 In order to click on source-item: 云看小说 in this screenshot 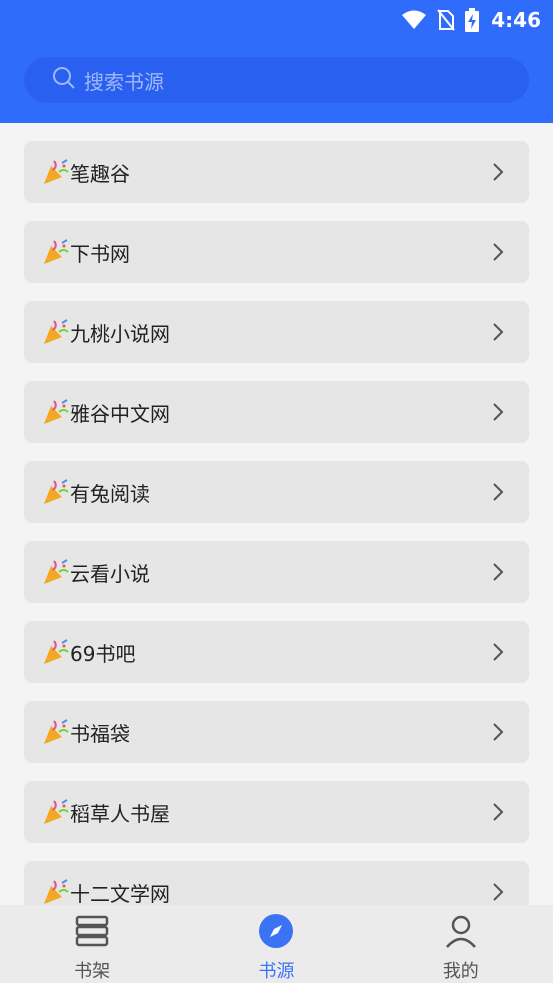, I will do `click(276, 572)`.